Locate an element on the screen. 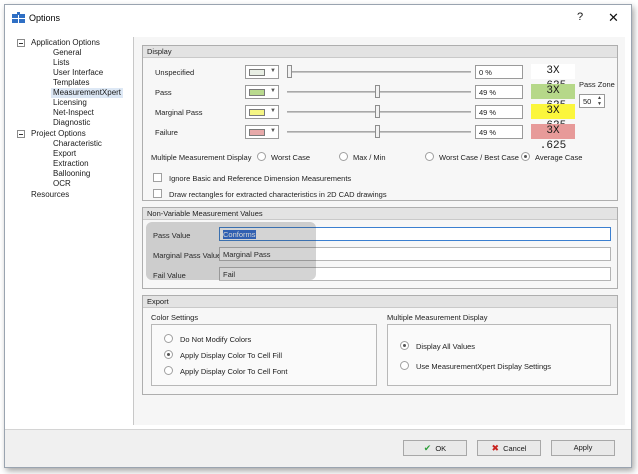  average-case-label: Average Case is located at coordinates (559, 157).